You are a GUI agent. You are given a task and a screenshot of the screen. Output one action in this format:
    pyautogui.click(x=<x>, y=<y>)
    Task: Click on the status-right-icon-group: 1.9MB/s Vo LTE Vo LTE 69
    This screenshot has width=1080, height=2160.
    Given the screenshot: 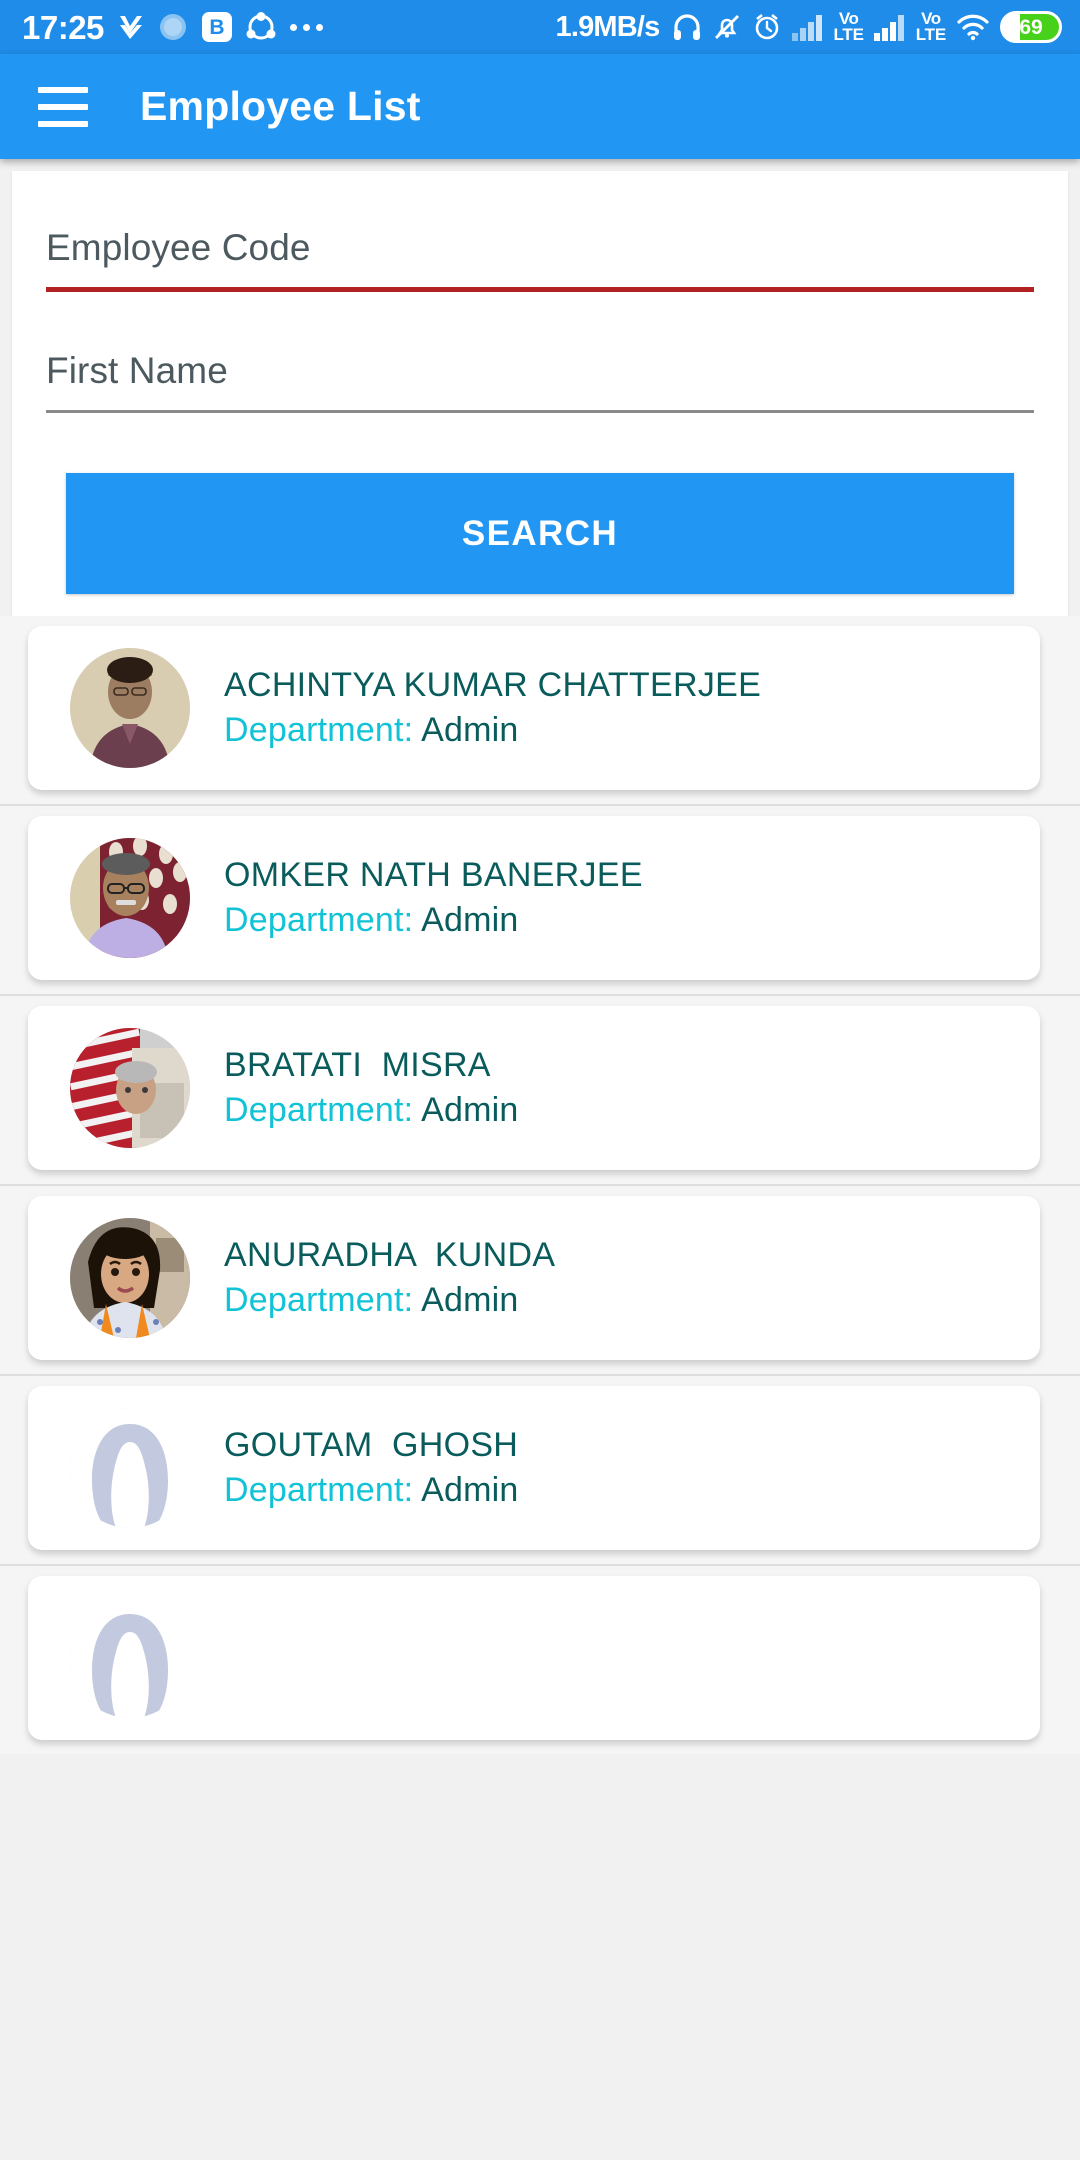 What is the action you would take?
    pyautogui.click(x=808, y=27)
    